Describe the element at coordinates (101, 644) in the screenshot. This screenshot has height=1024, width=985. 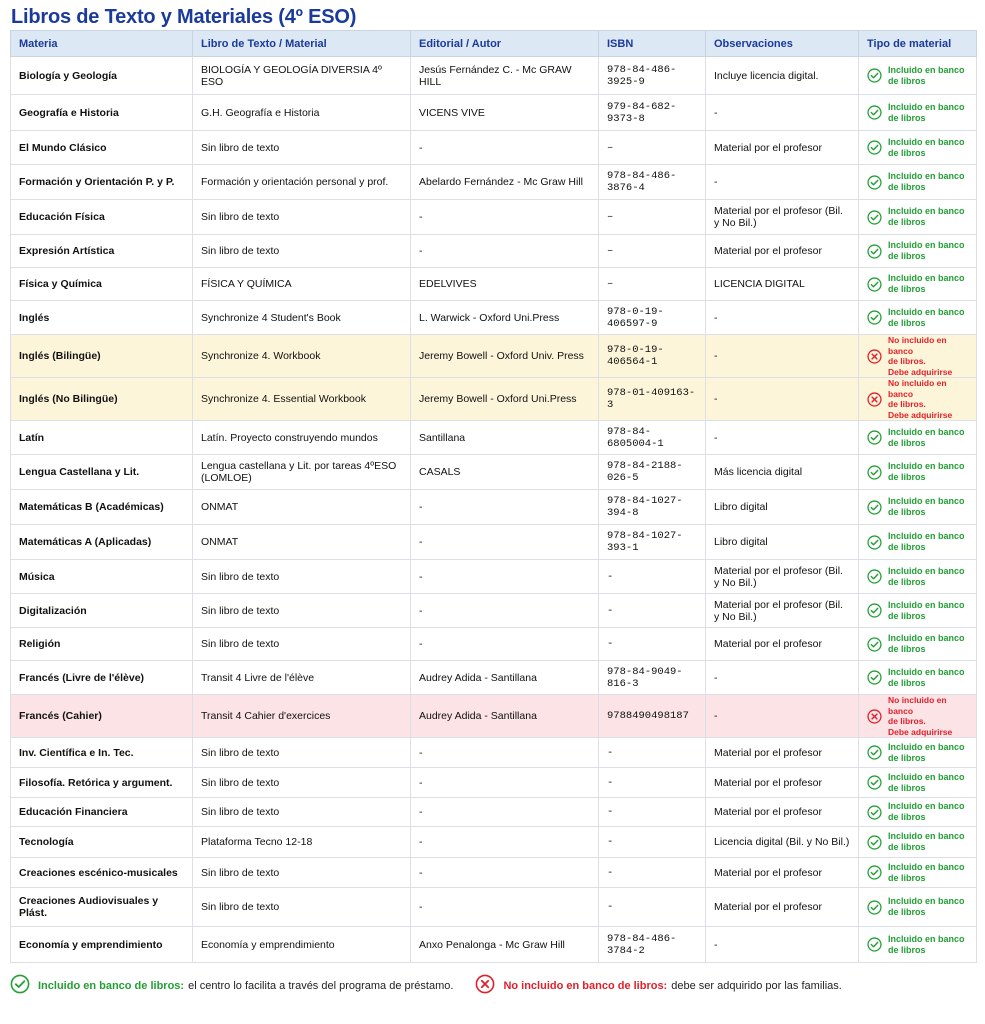
I see `cell-materia: Religión` at that location.